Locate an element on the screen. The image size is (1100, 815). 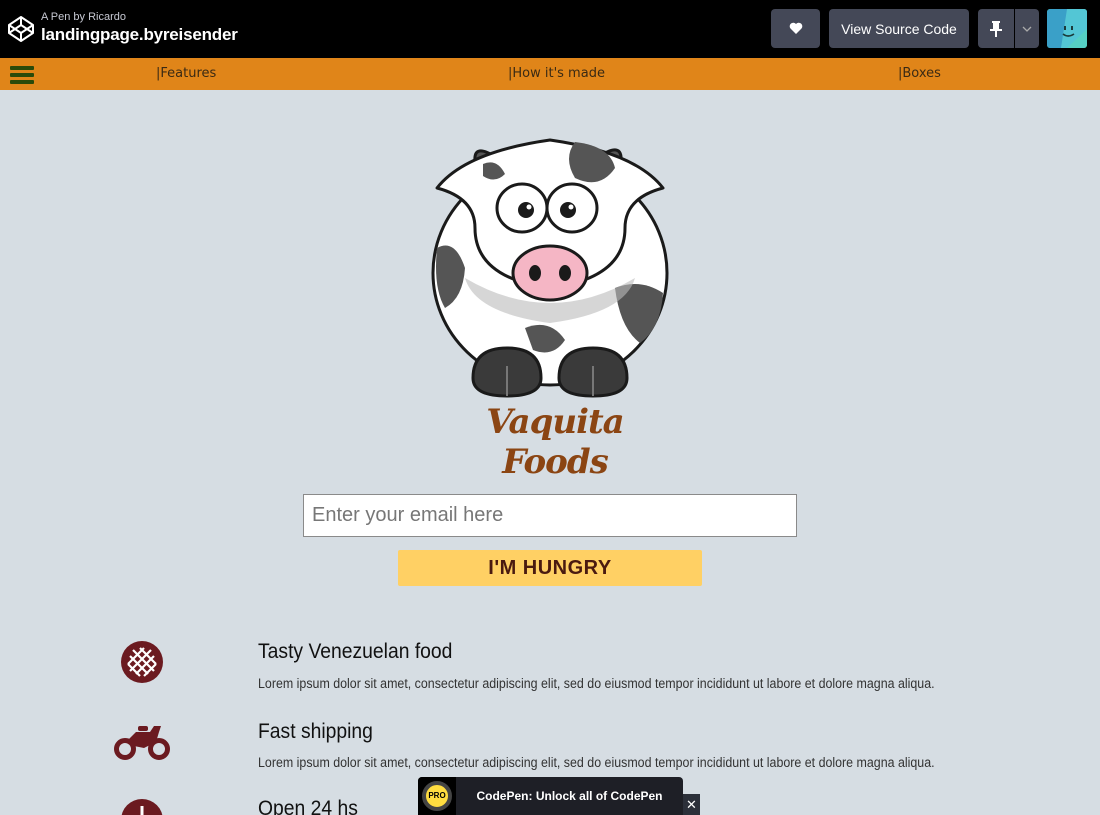
pen-title: landingpage.byreisender is located at coordinates (139, 34).